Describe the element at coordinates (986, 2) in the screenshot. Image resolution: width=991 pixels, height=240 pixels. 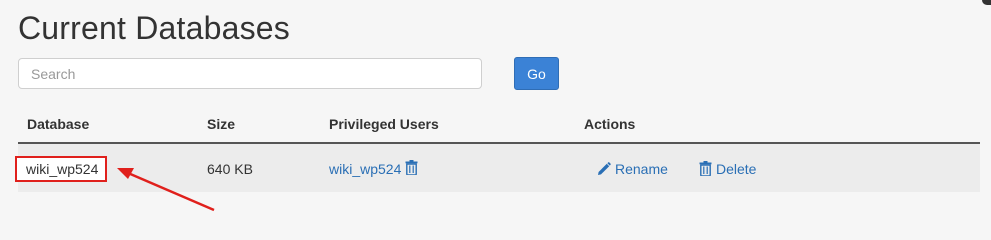
I see `window-corner-mark` at that location.